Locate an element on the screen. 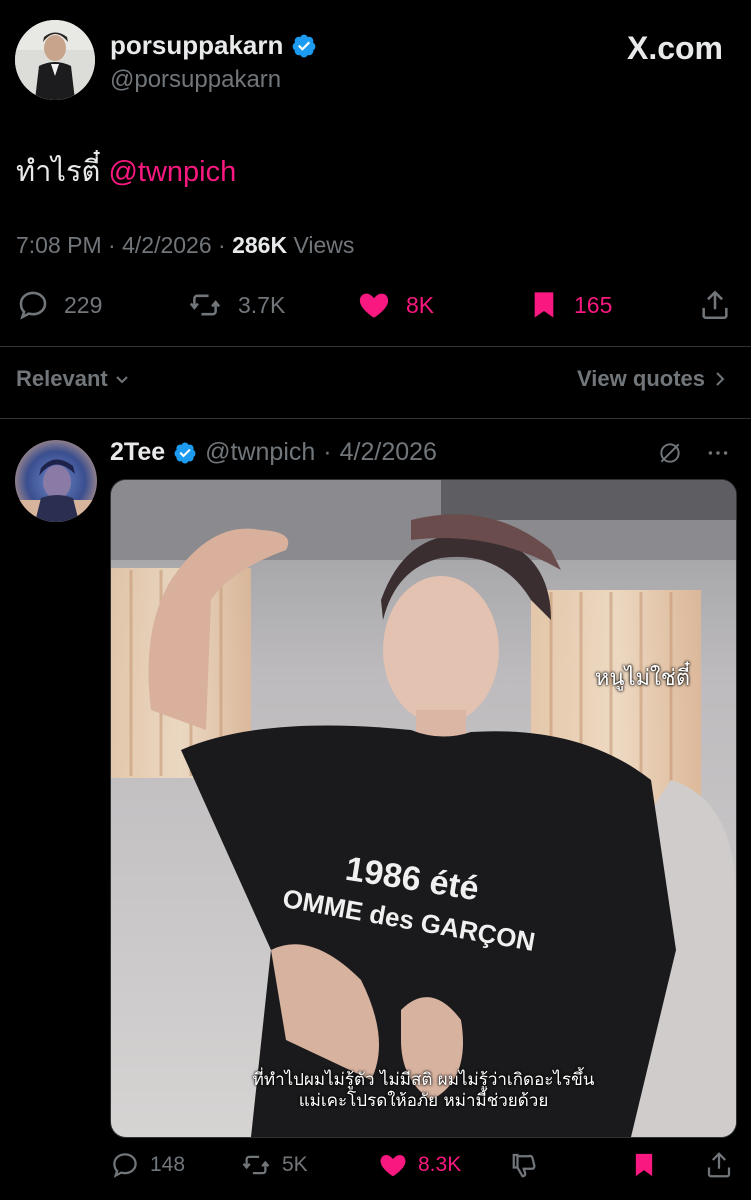  reply-share-button is located at coordinates (719, 1165).